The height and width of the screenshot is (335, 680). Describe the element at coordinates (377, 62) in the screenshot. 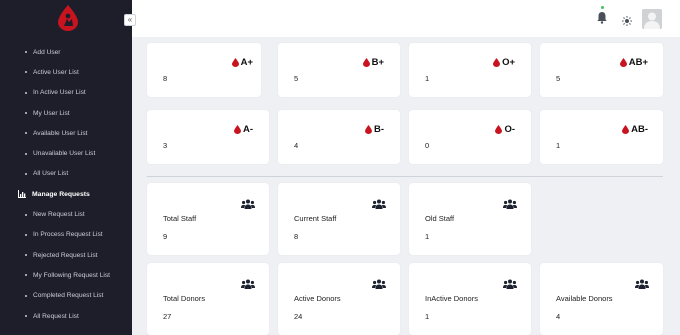

I see `blood-group-label: B+` at that location.